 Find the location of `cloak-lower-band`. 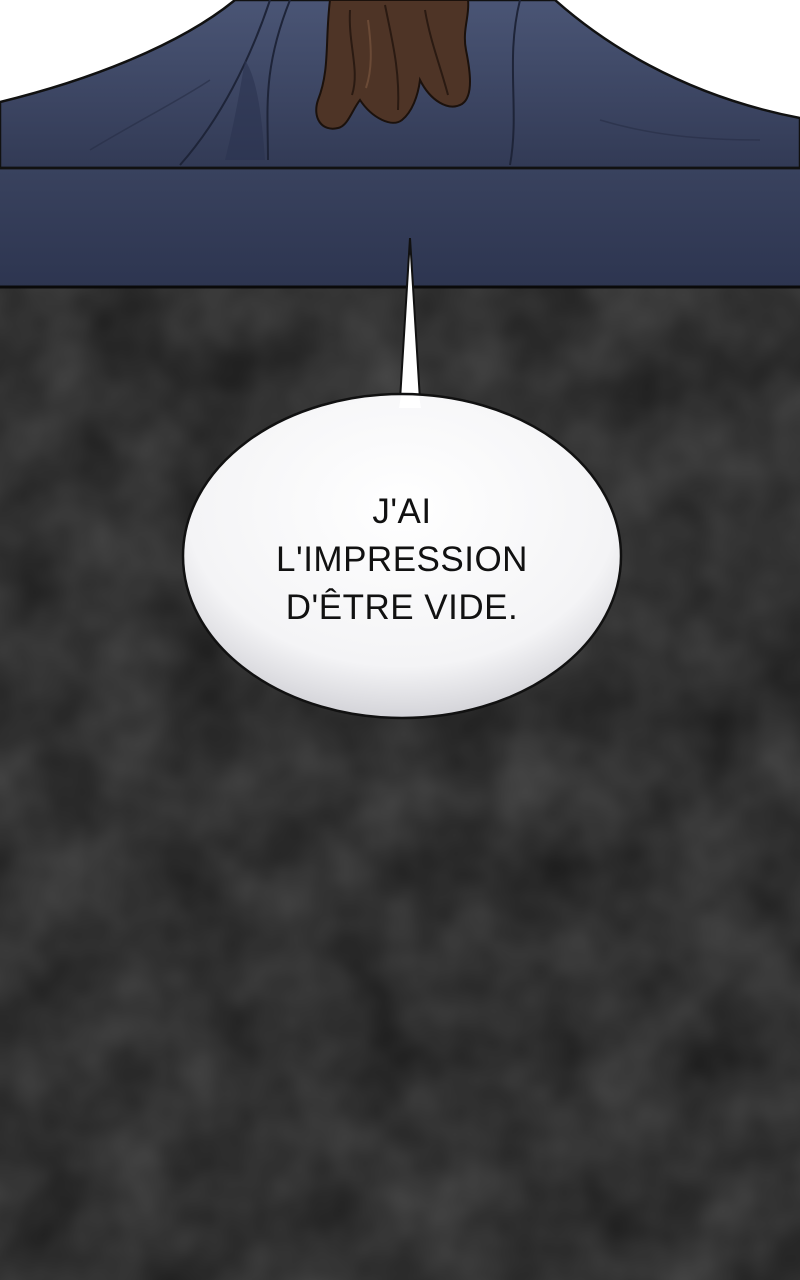

cloak-lower-band is located at coordinates (400, 228).